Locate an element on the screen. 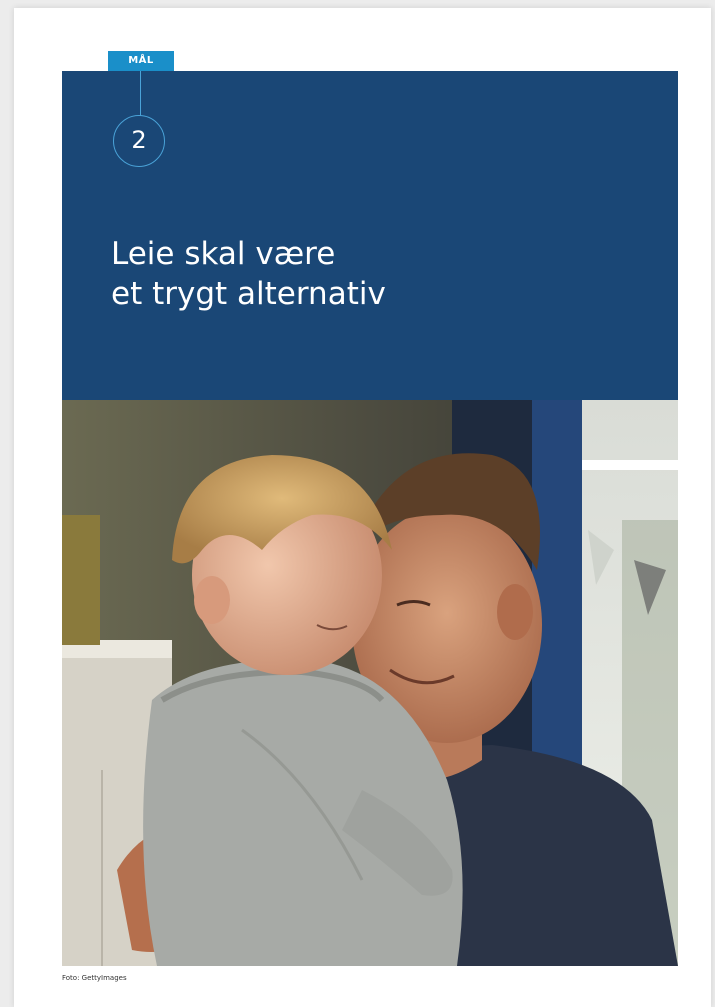 The image size is (715, 1007). goal-number-badge: 2 is located at coordinates (139, 141).